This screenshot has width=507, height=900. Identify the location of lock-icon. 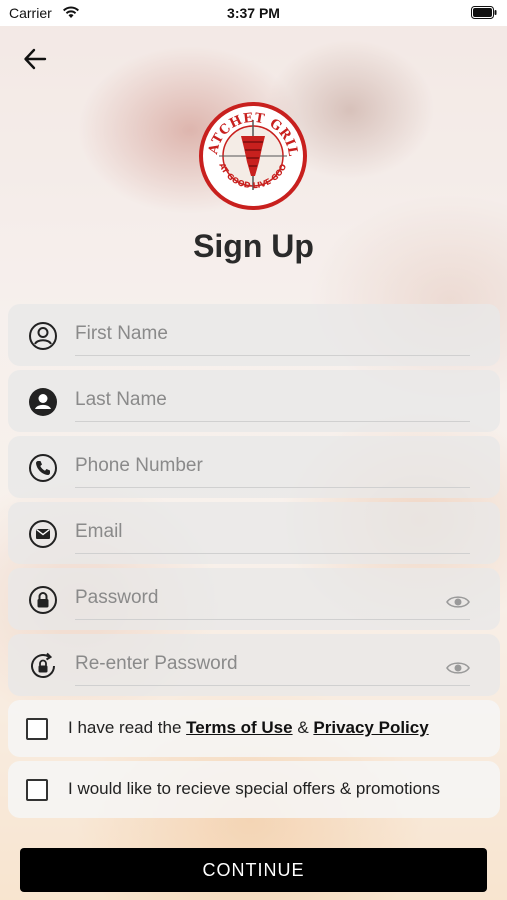
(43, 600).